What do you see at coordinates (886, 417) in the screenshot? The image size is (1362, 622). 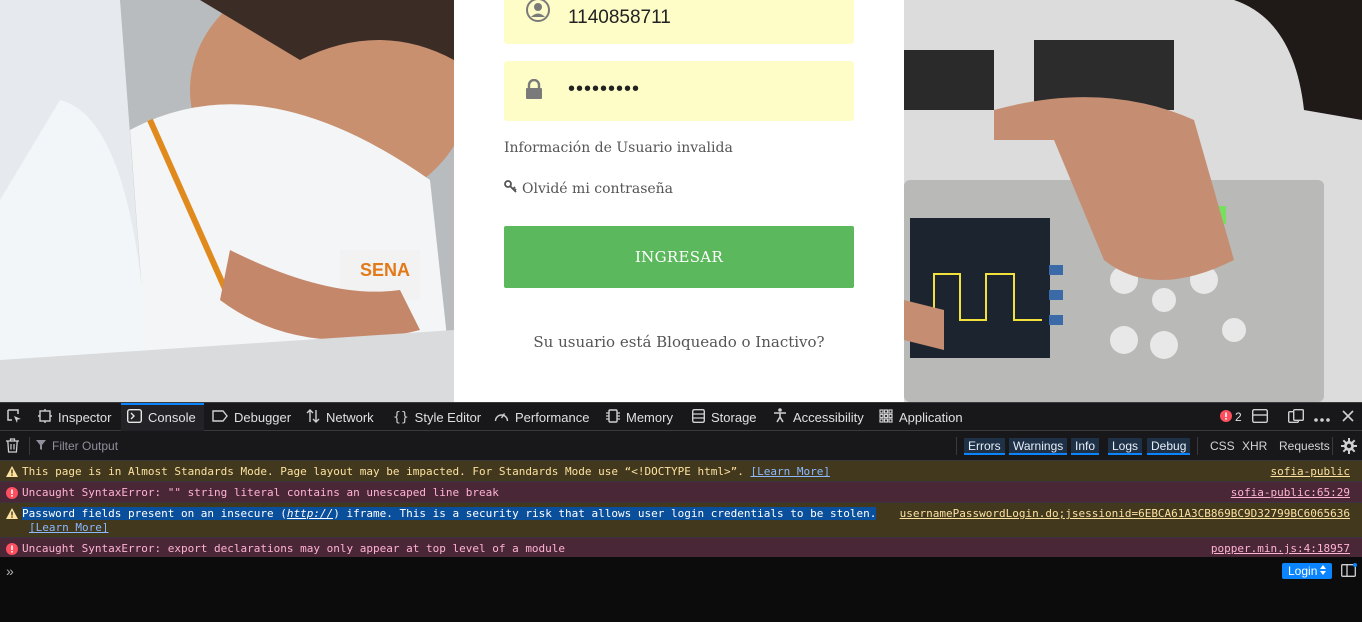 I see `application-icon` at bounding box center [886, 417].